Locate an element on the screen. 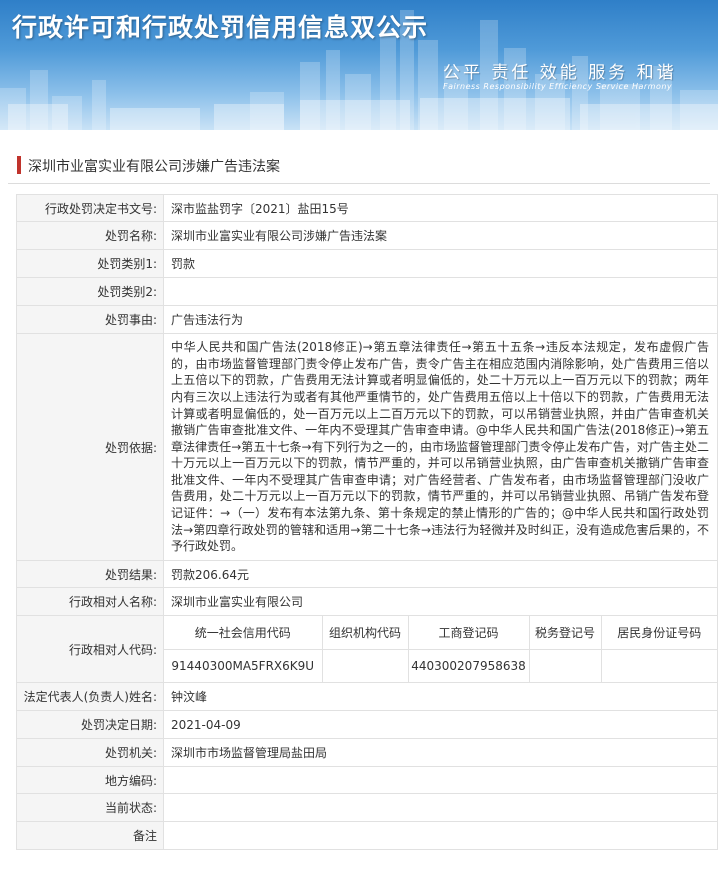 This screenshot has height=876, width=718. value-remark is located at coordinates (440, 835).